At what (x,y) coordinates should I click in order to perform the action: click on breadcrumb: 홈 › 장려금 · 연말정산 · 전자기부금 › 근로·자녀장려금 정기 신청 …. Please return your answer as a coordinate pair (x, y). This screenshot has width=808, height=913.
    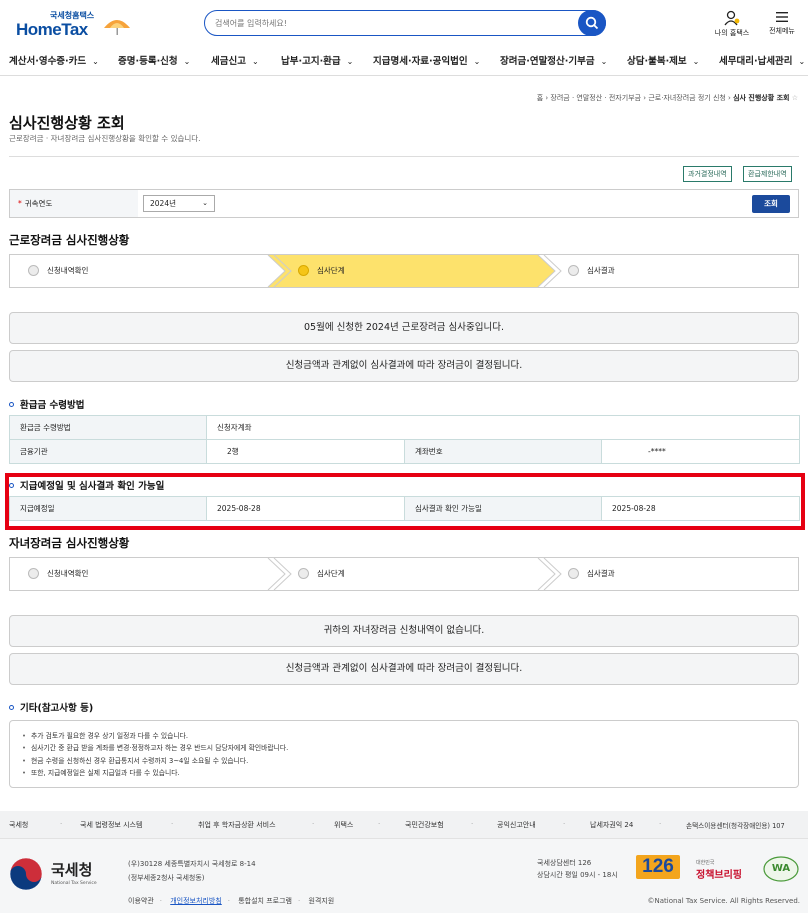
    Looking at the image, I should click on (667, 98).